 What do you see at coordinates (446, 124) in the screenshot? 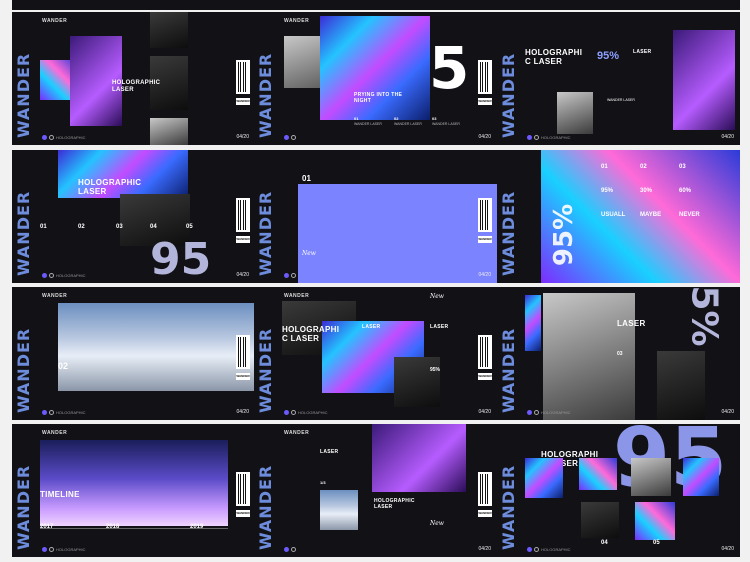
I see `step-label-3: WANDER LASER` at bounding box center [446, 124].